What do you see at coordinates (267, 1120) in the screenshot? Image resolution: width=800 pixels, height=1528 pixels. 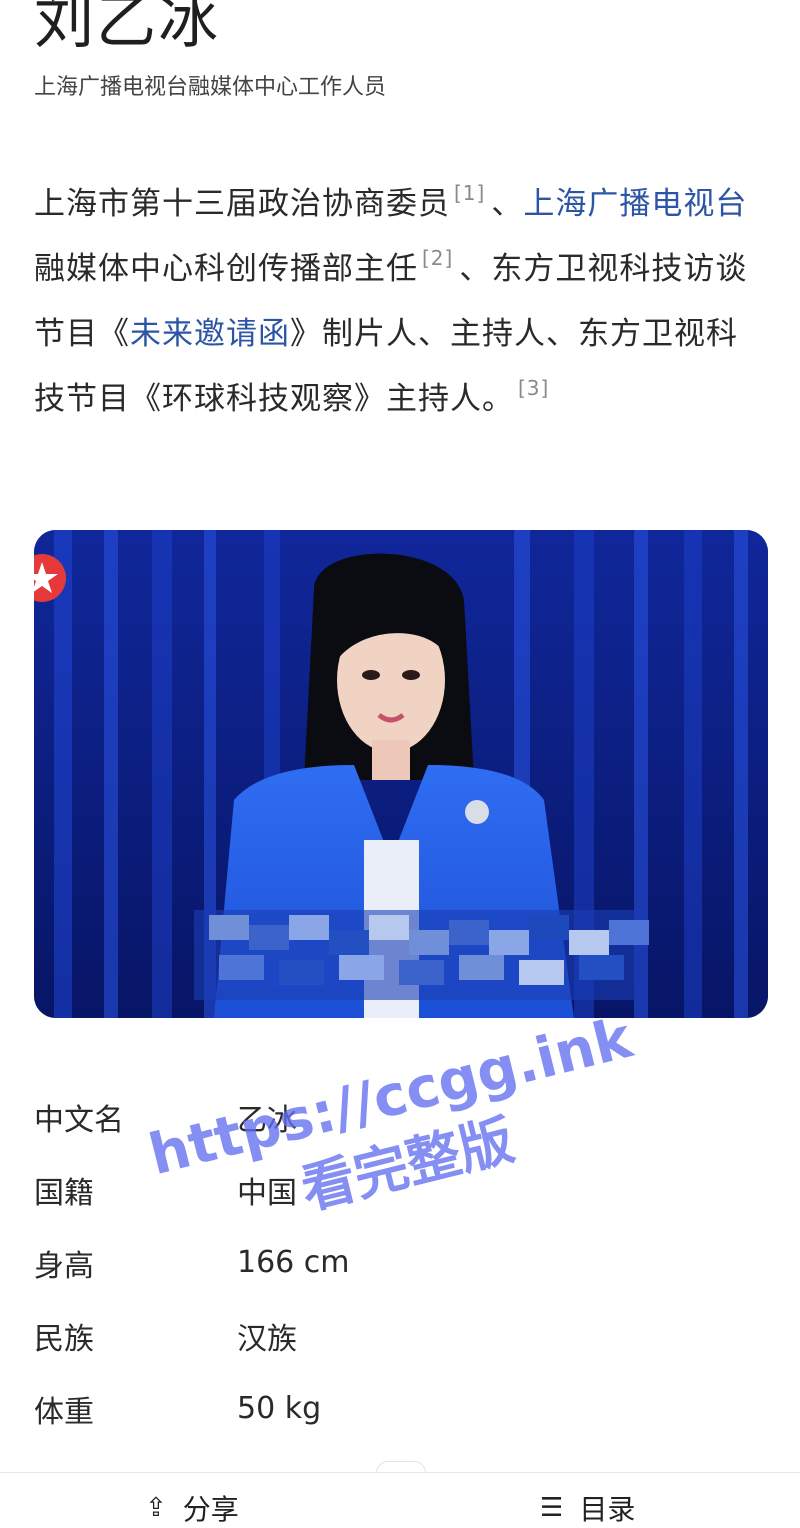 I see `info-value: 乙冰` at bounding box center [267, 1120].